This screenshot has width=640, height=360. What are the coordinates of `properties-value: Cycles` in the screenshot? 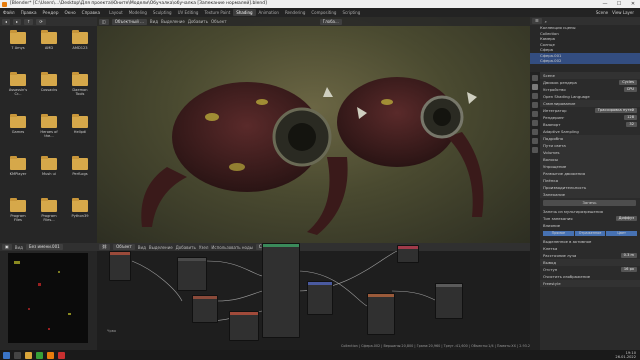 It's located at (628, 82).